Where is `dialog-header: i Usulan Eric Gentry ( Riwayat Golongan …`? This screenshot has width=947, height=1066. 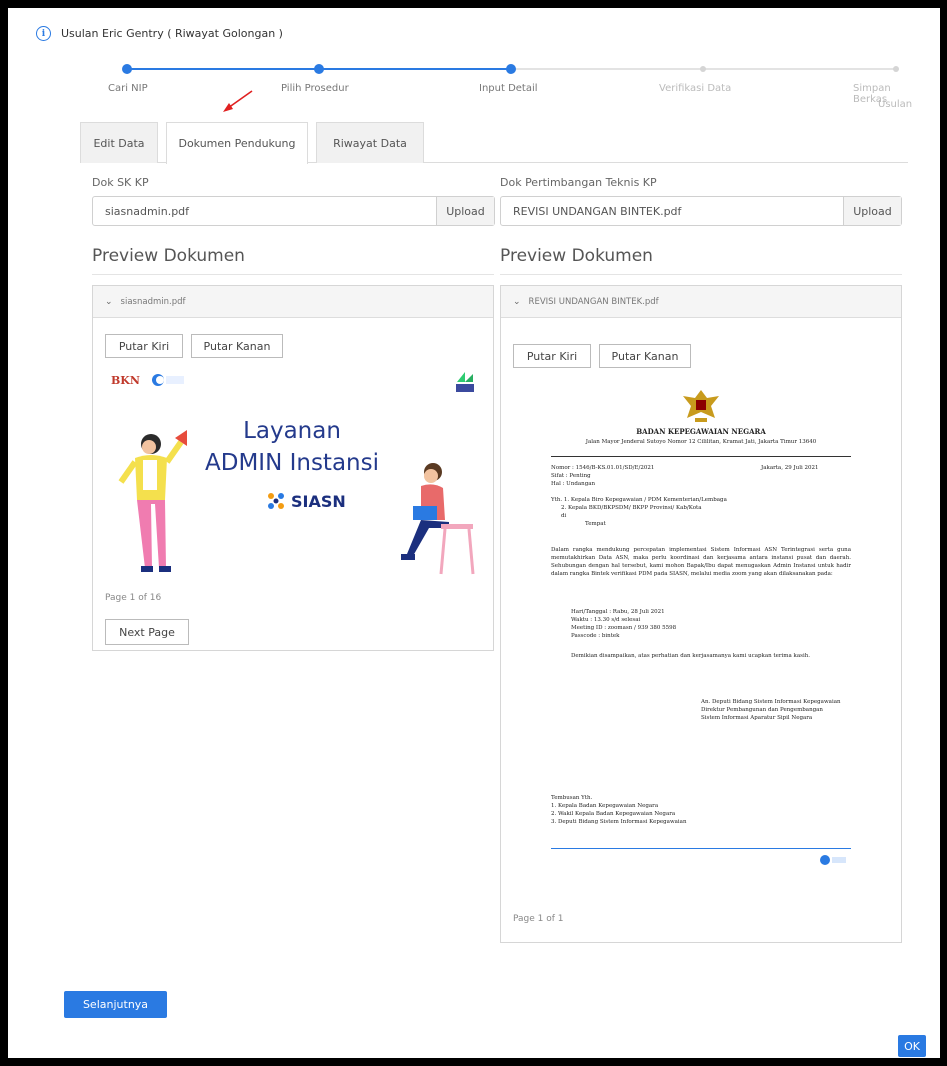
dialog-header: i Usulan Eric Gentry ( Riwayat Golongan … is located at coordinates (159, 33).